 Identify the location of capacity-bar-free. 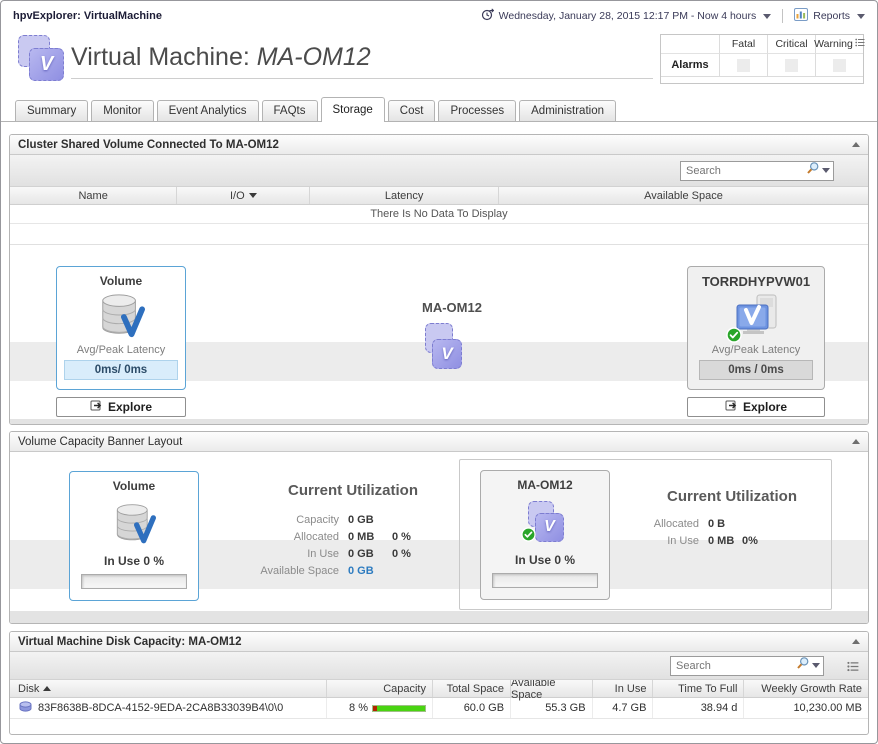
(401, 708).